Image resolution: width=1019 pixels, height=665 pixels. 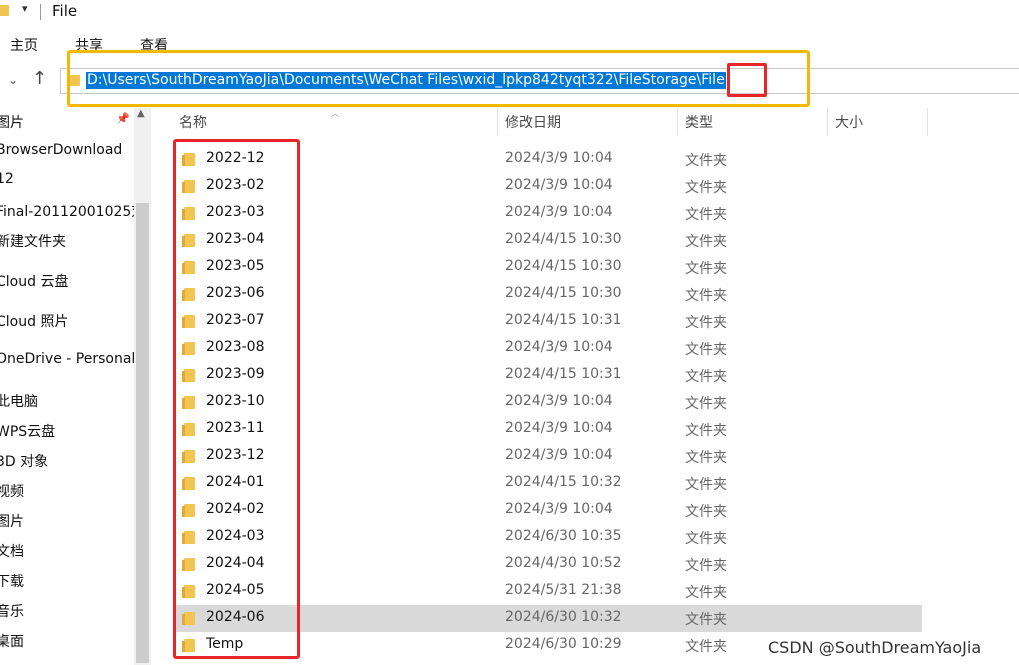 I want to click on tab-home: 主页, so click(x=24, y=45).